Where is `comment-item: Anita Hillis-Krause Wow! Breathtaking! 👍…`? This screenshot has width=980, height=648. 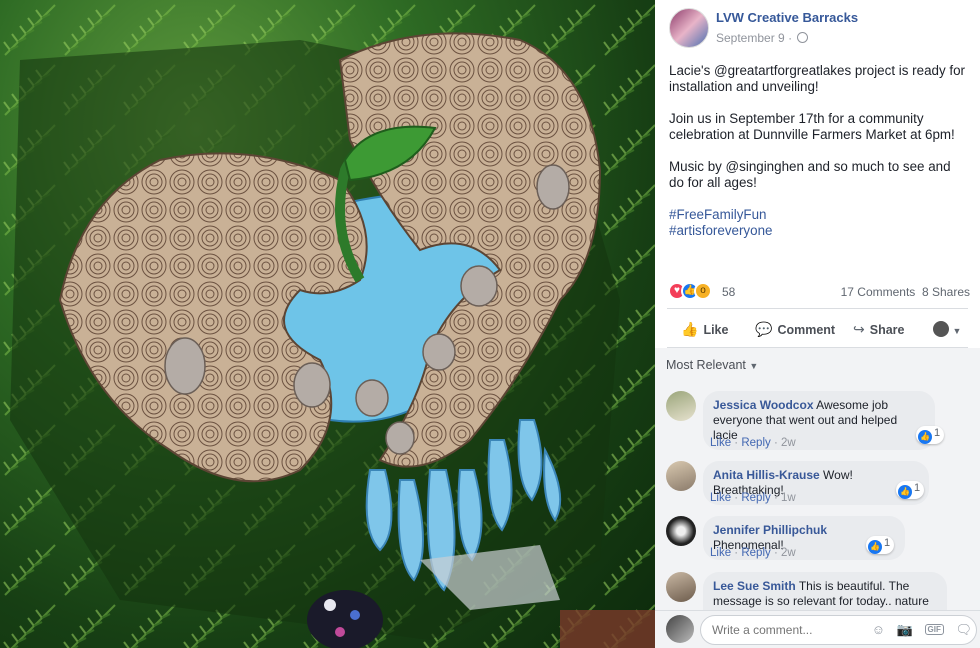
comment-item: Anita Hillis-Krause Wow! Breathtaking! 👍… is located at coordinates (821, 485).